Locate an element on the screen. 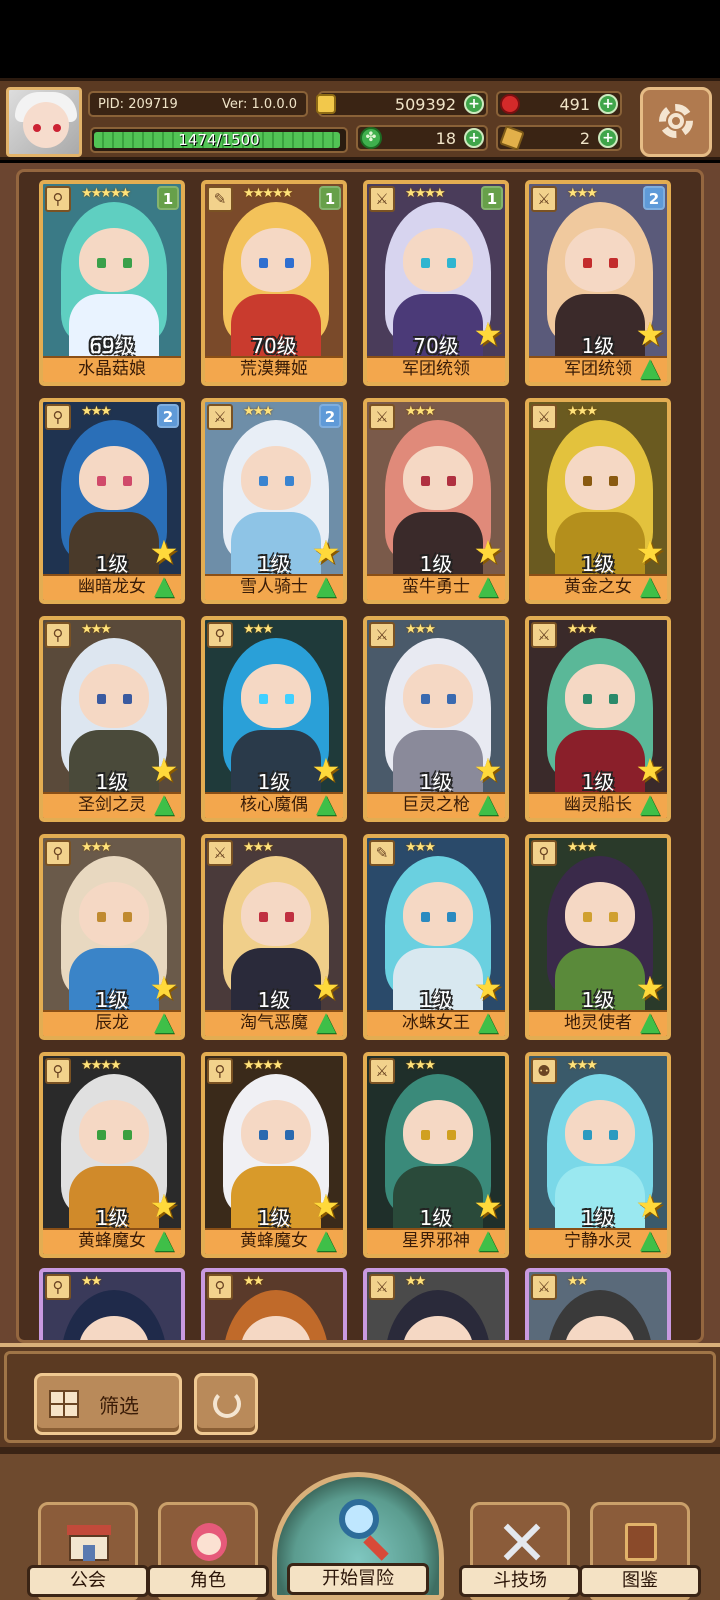 The width and height of the screenshot is (720, 1600). character-card: ⚲ ★★★ 1级 辰龙 ★ ▲ is located at coordinates (112, 937).